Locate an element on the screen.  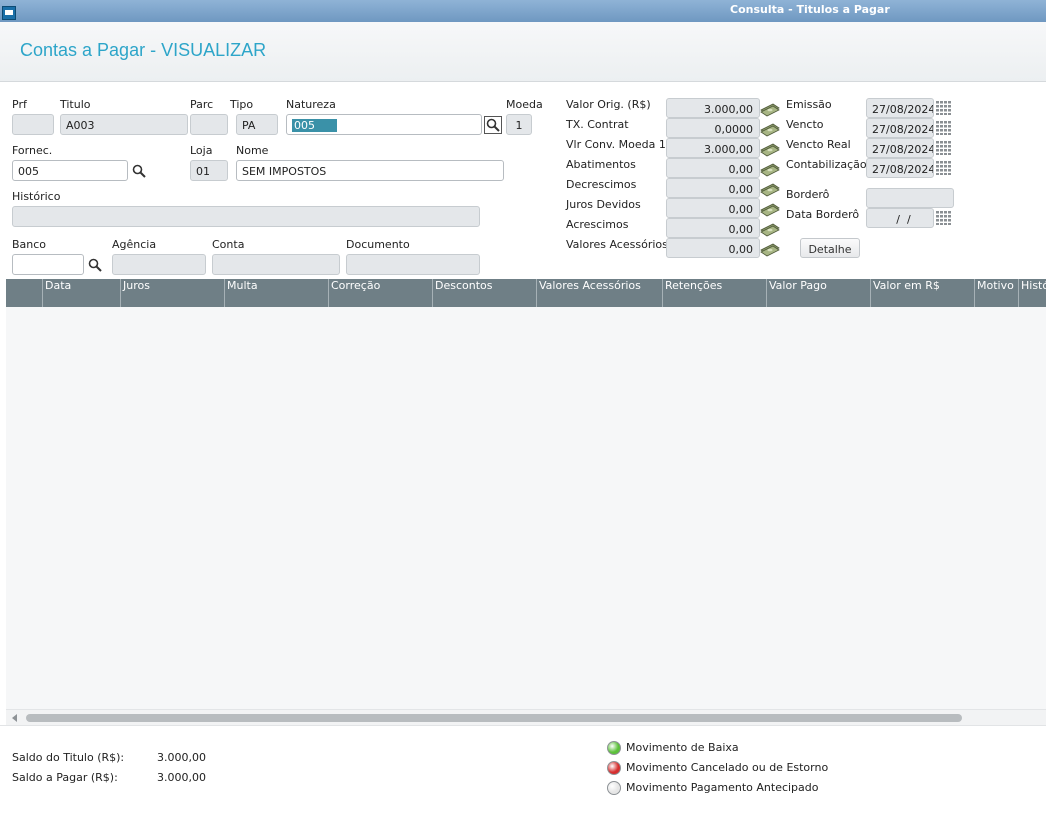
table-header-cell: Valor Pago is located at coordinates (818, 293).